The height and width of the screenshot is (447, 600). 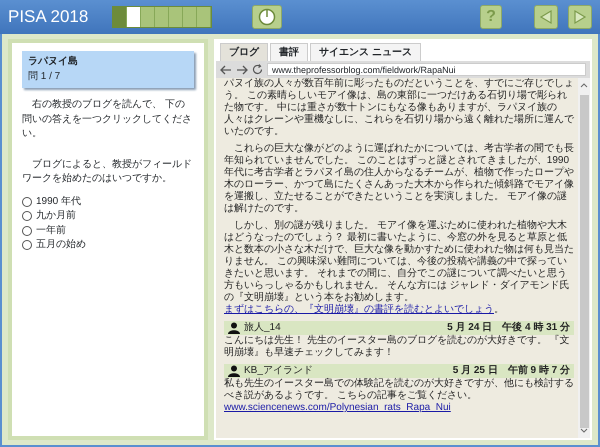 I want to click on question-title: ラパヌイ島, so click(x=53, y=62).